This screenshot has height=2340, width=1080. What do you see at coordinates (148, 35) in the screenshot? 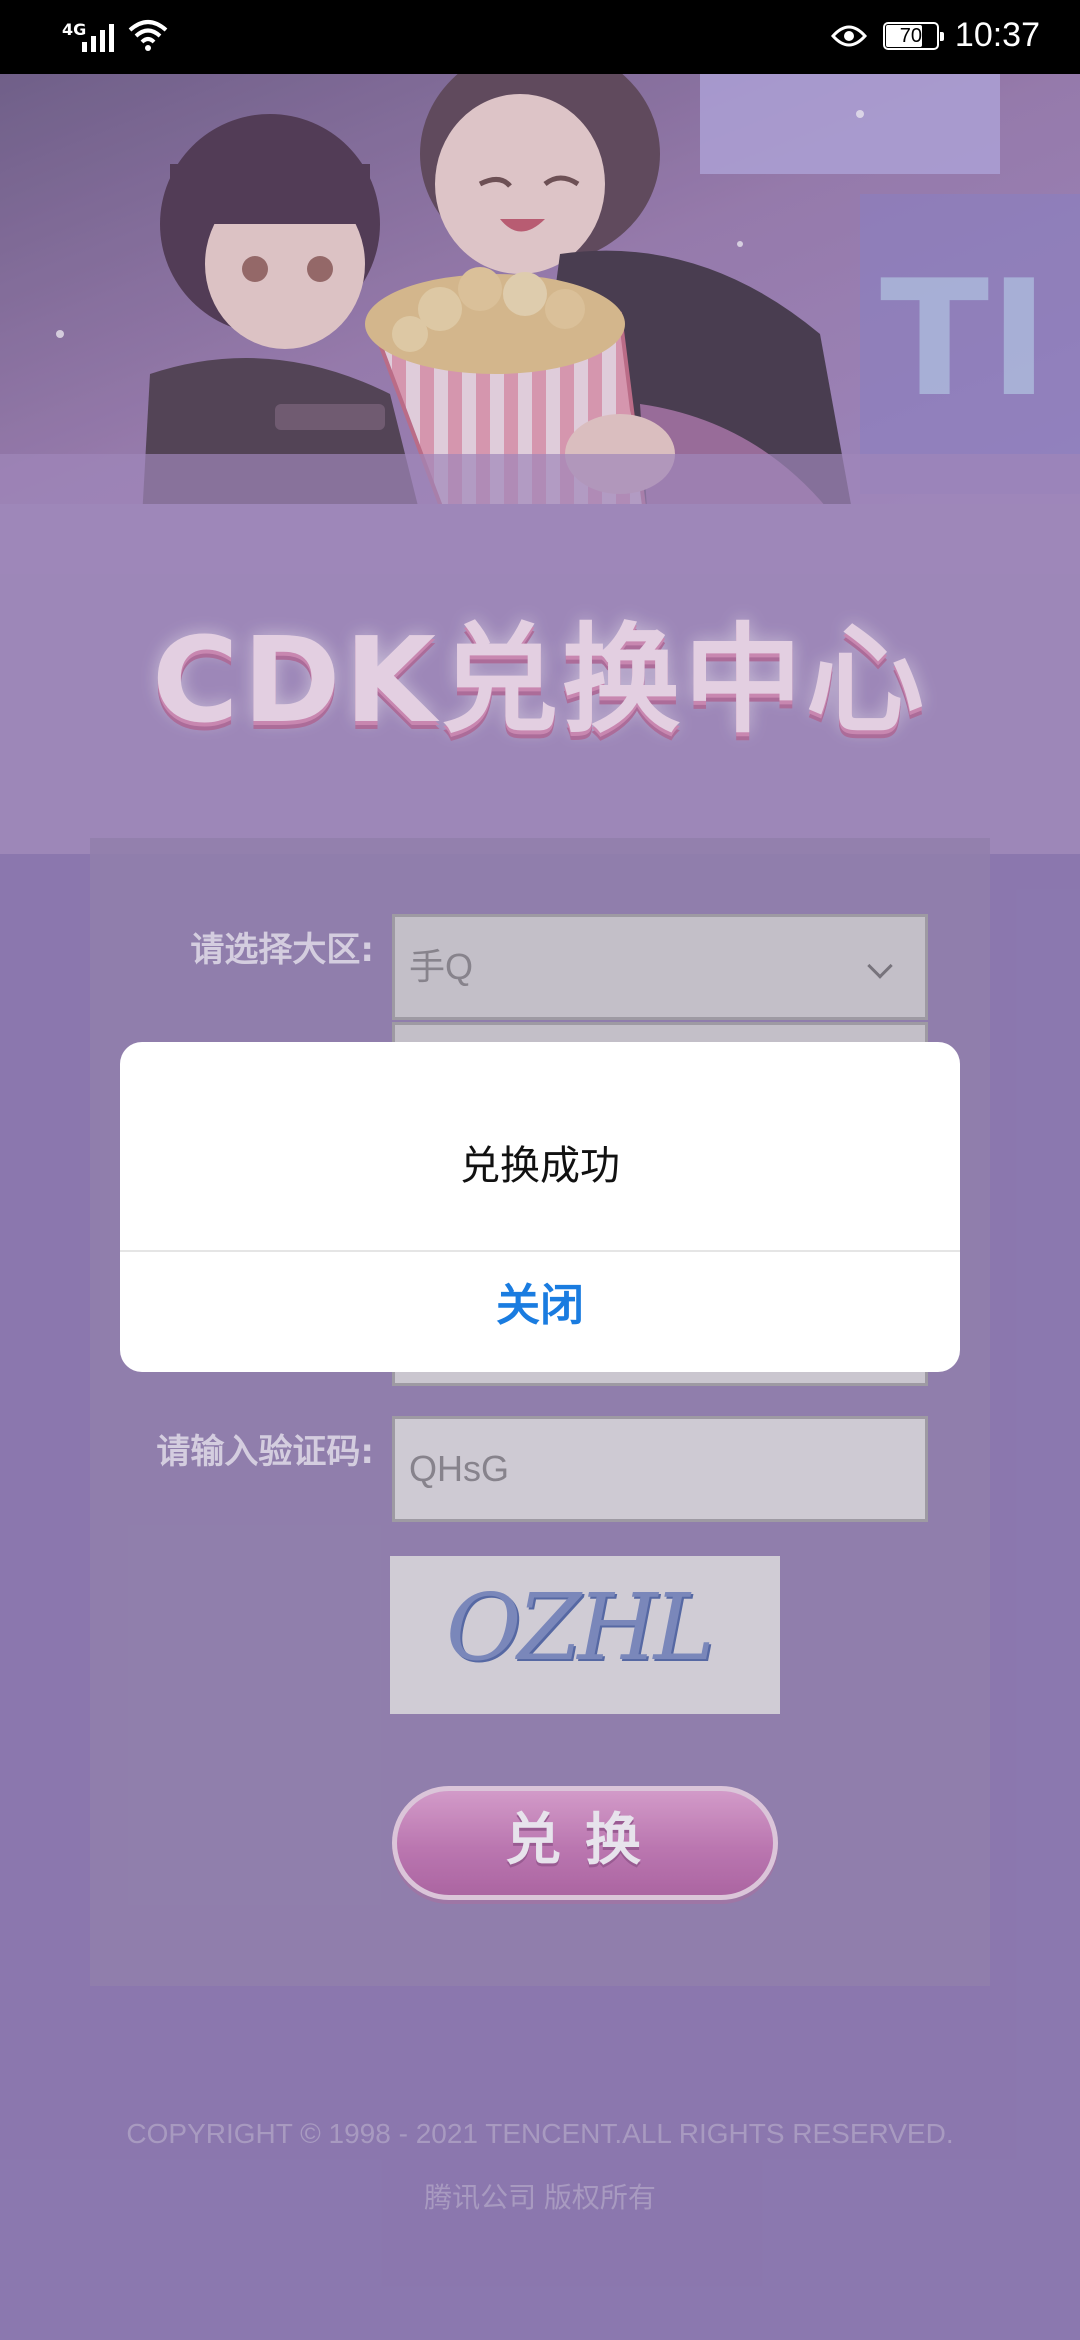
I see `wifi-icon` at bounding box center [148, 35].